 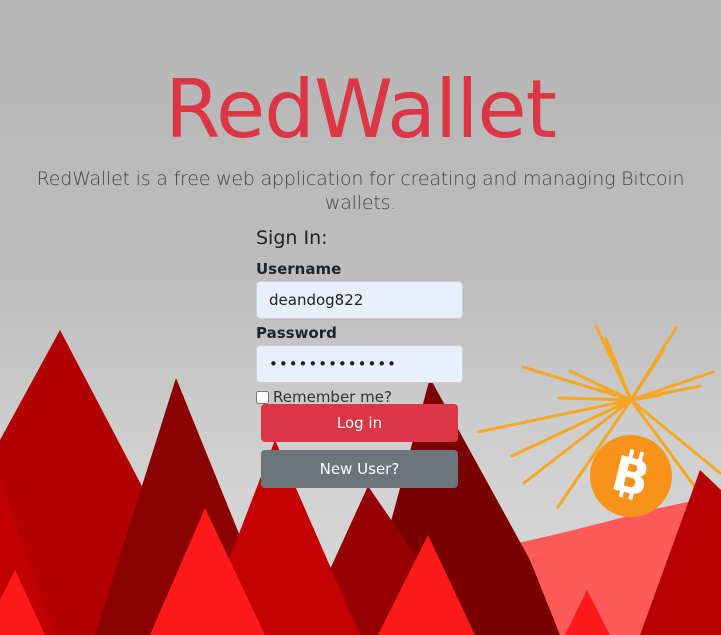 I want to click on signin-heading: Sign In:, so click(x=292, y=238).